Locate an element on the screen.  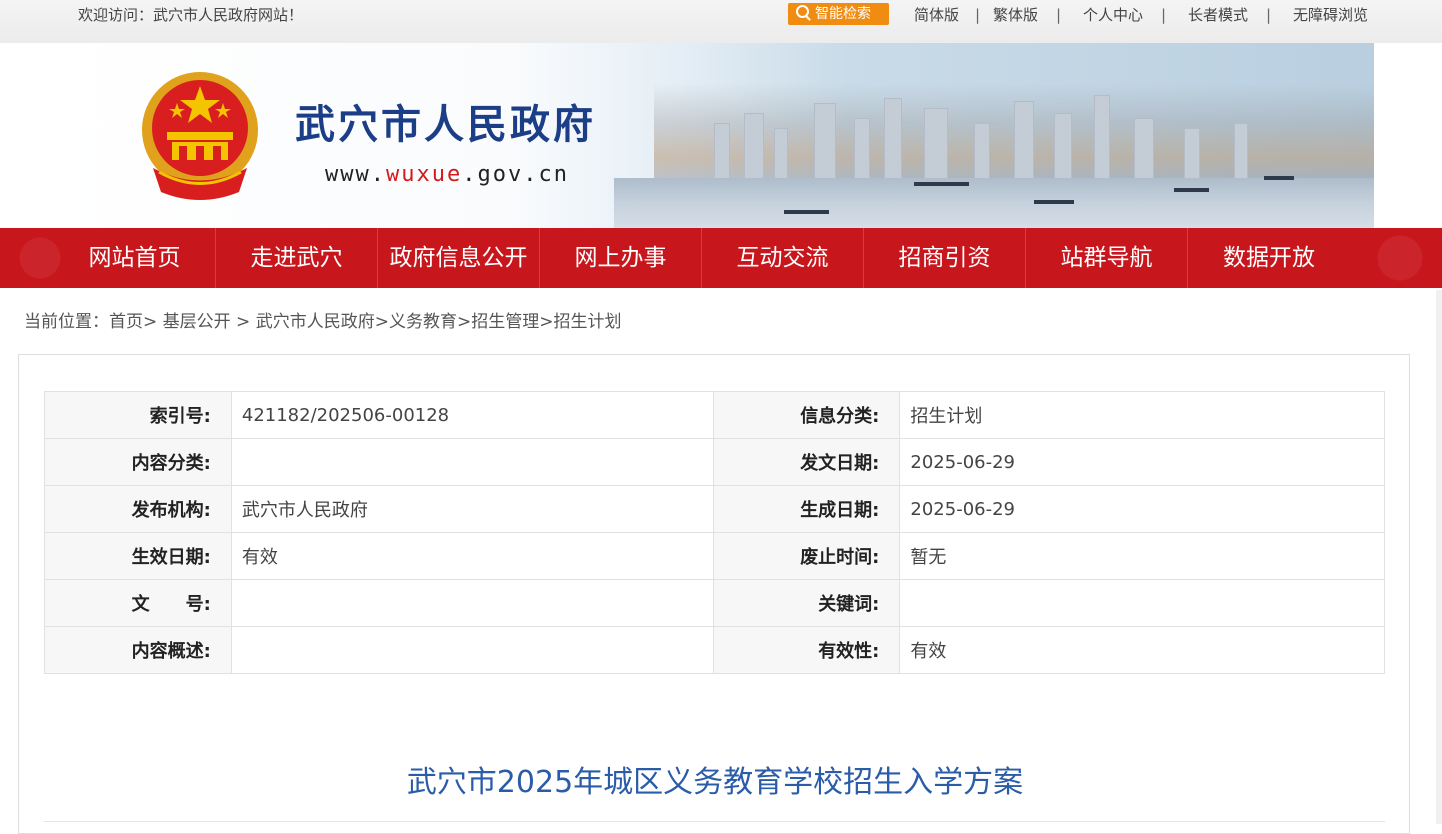
smart-search-button: 智能检索 is located at coordinates (838, 14).